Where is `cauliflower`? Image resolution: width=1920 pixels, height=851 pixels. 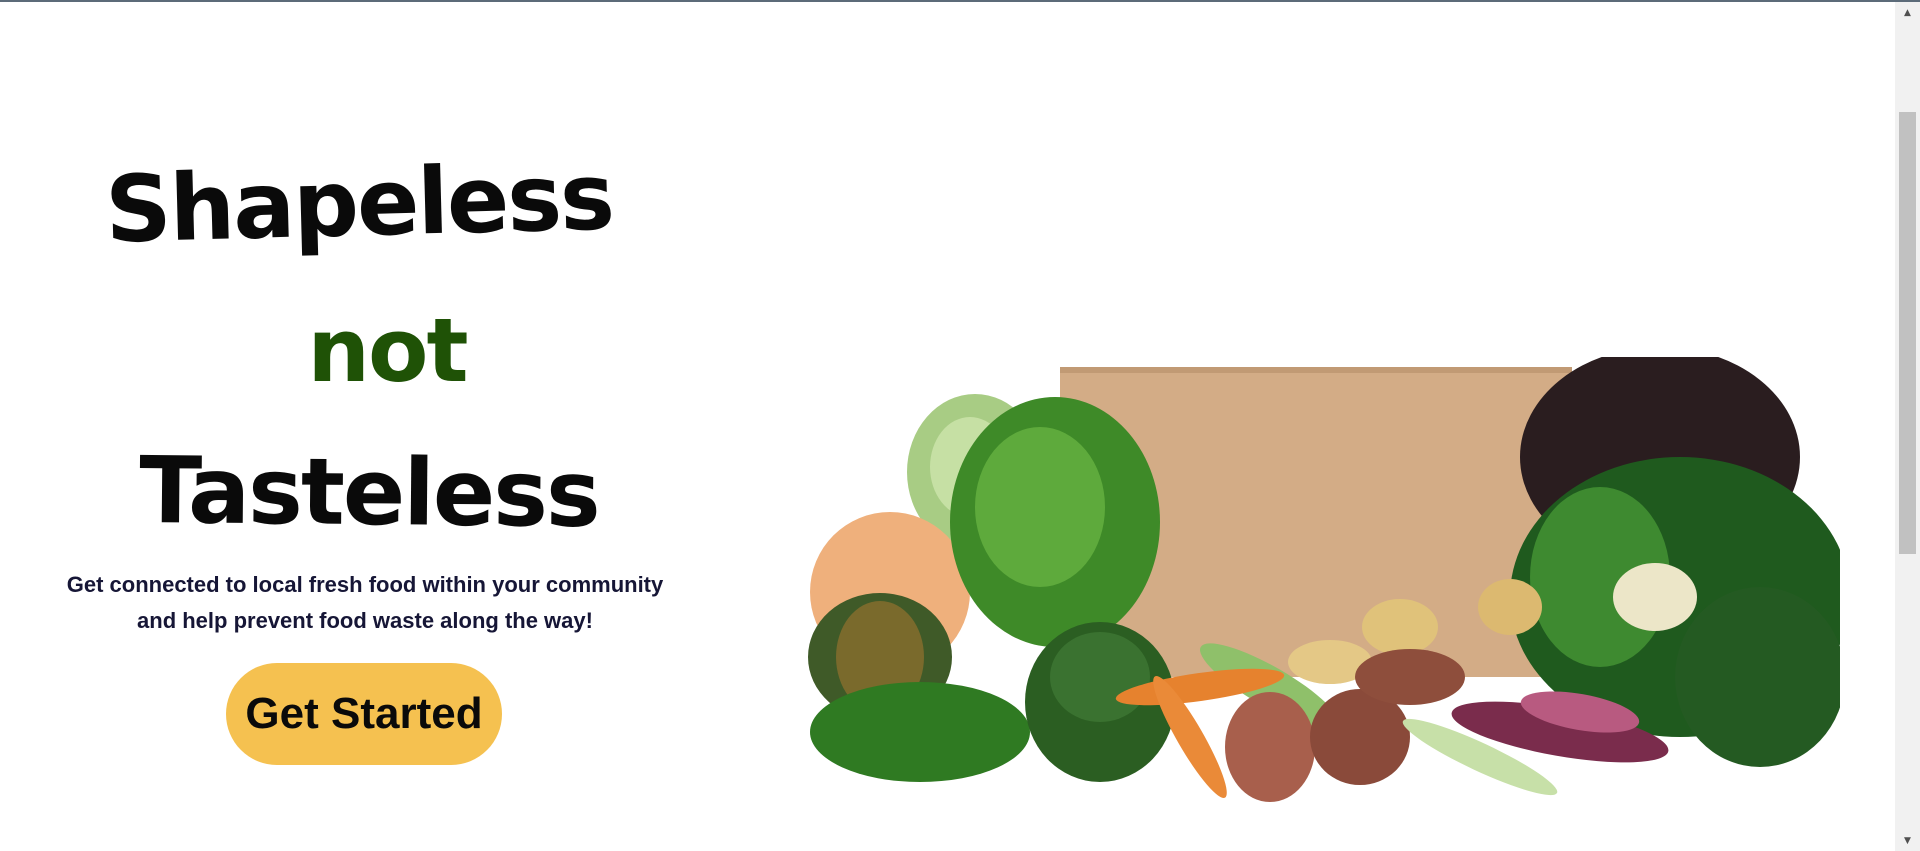
cauliflower is located at coordinates (1655, 597).